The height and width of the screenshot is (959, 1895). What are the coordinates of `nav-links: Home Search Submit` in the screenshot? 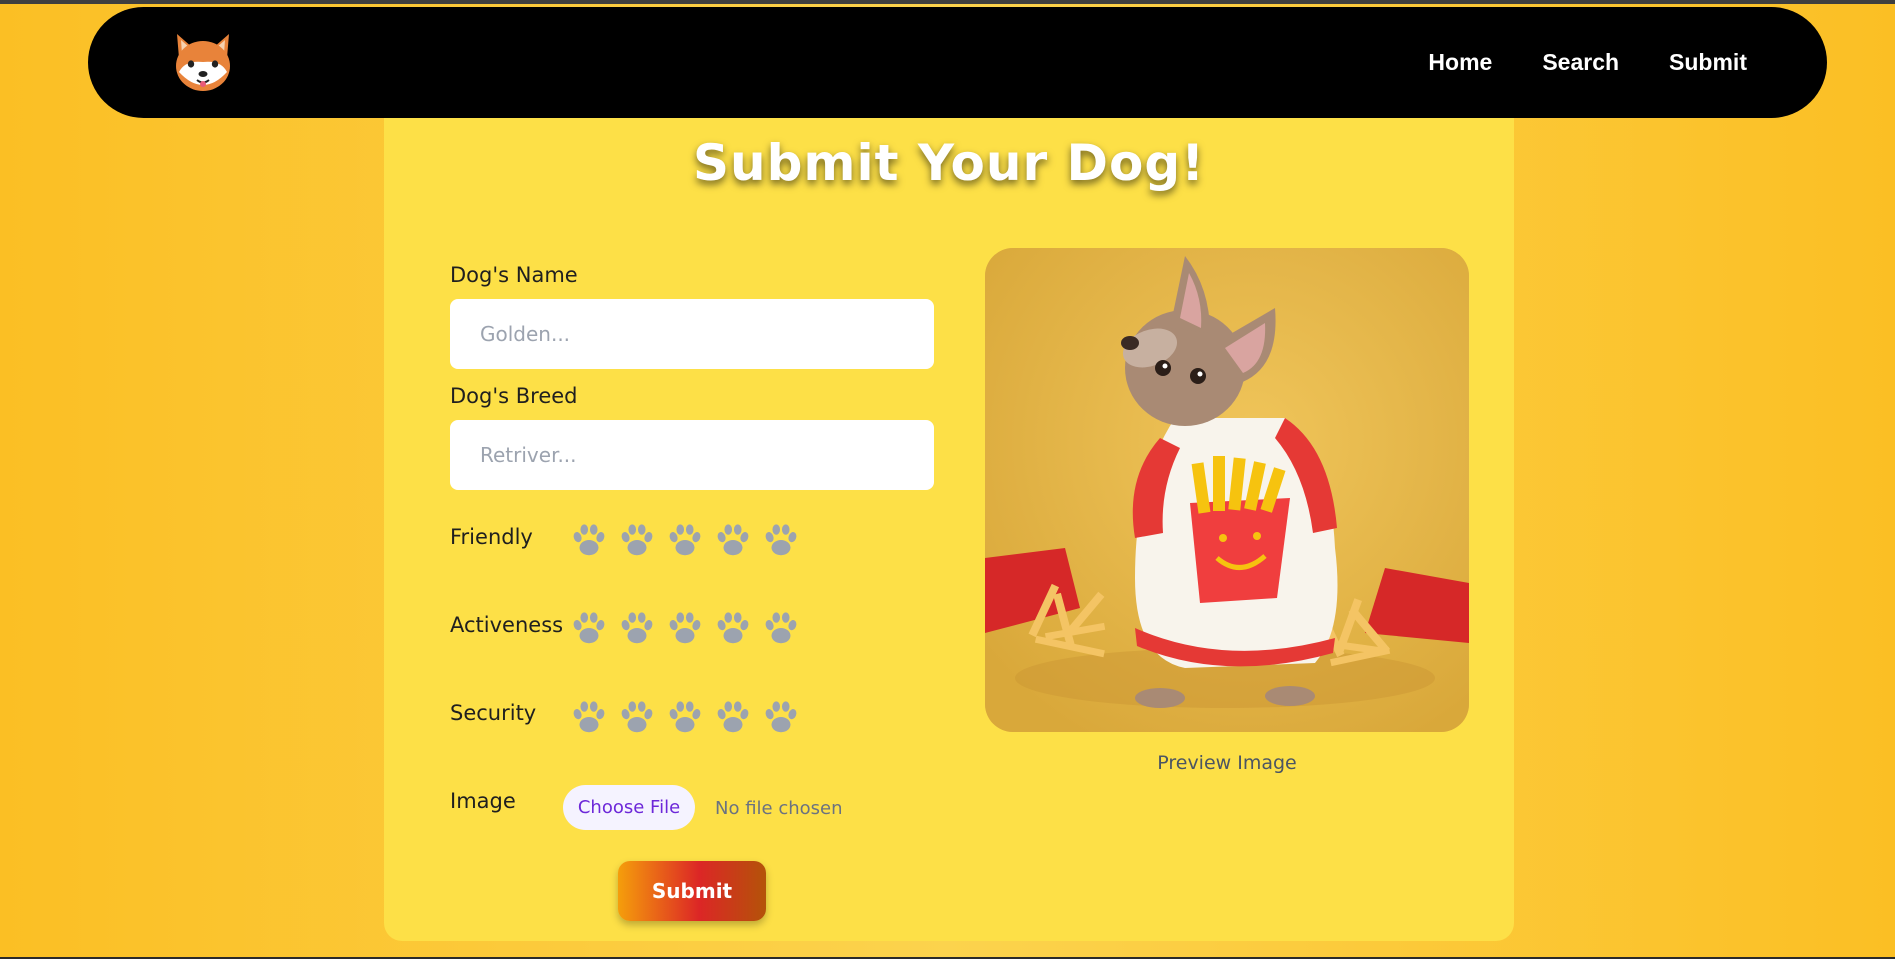 It's located at (1587, 62).